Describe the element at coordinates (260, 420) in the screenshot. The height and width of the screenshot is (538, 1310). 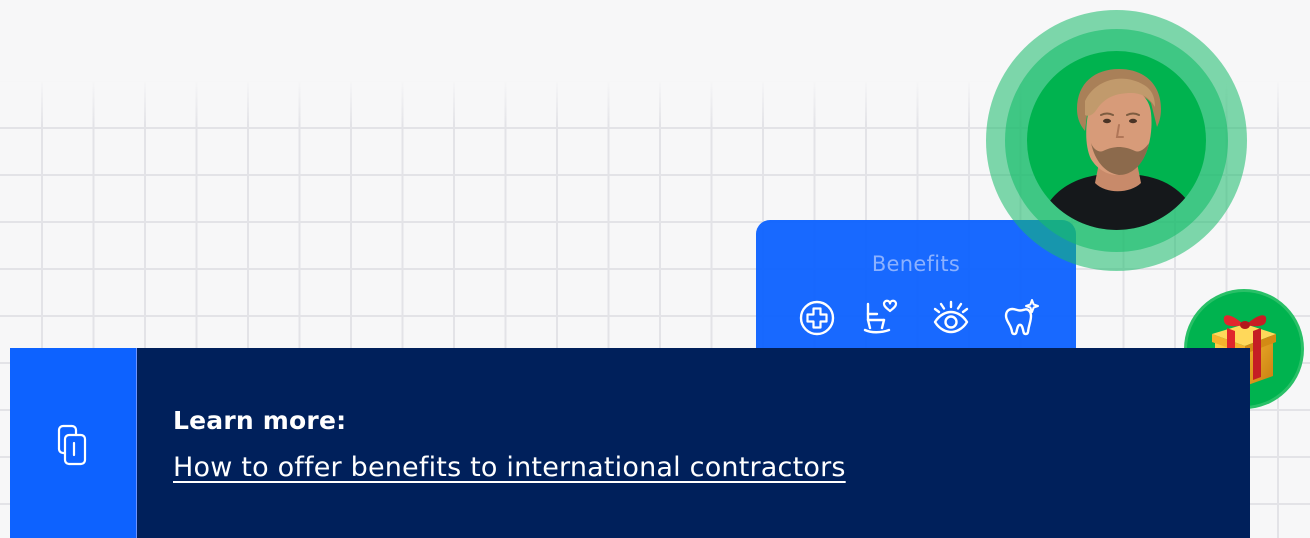
I see `learn-more-label: Learn more:` at that location.